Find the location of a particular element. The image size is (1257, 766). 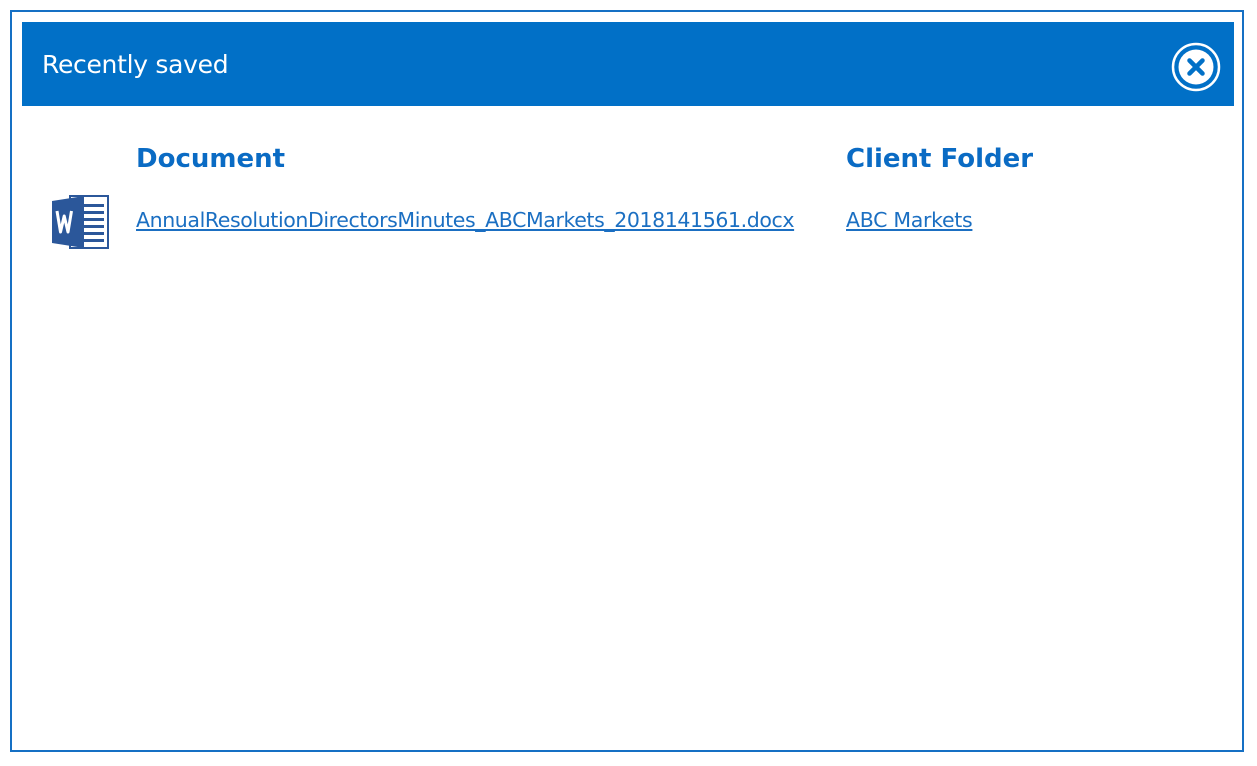

client-folder-link: ABC Markets is located at coordinates (909, 220).